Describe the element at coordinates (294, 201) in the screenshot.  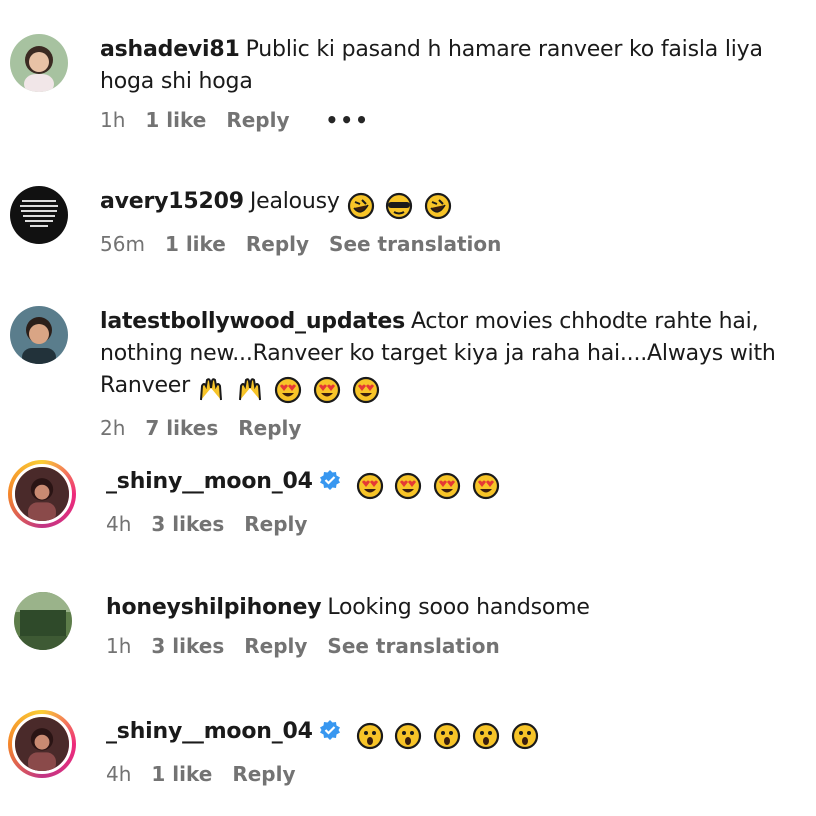
I see `comment-text: Jealousy` at that location.